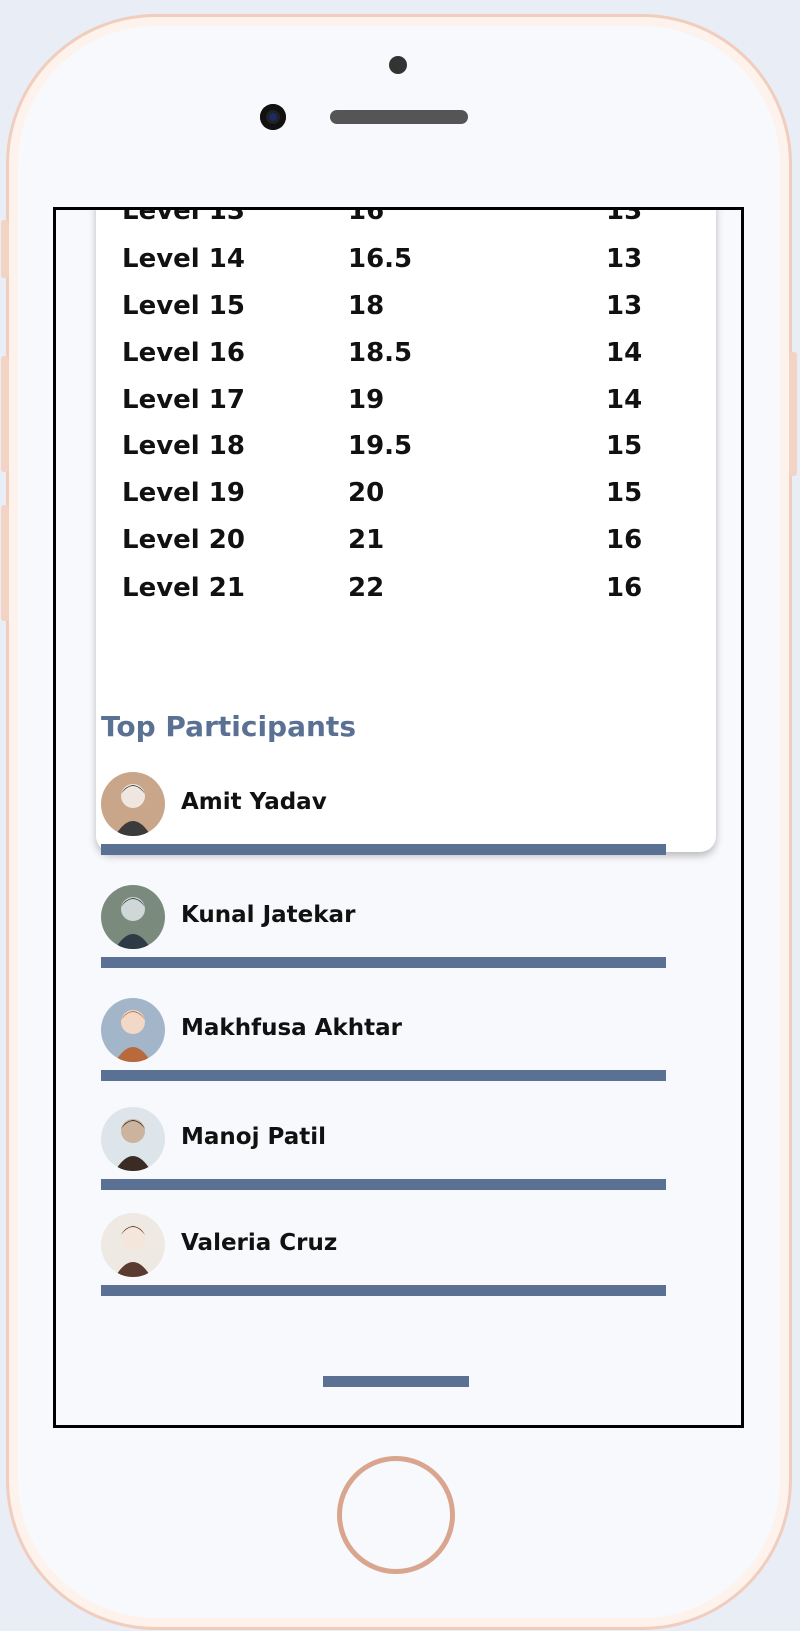 The image size is (800, 1631). I want to click on participant-item: Kunal Jatekar, so click(383, 930).